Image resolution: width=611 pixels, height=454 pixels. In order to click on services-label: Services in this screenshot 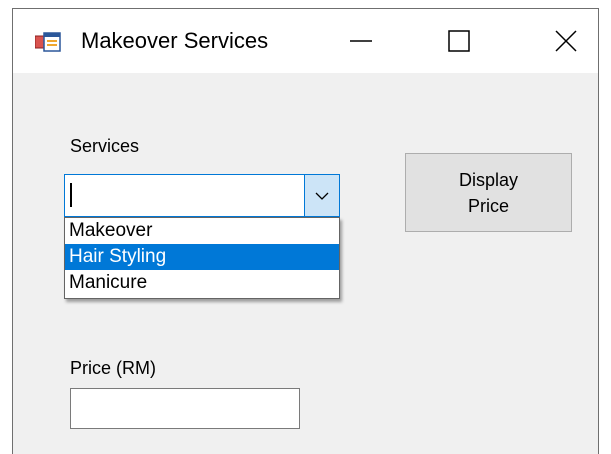, I will do `click(105, 146)`.